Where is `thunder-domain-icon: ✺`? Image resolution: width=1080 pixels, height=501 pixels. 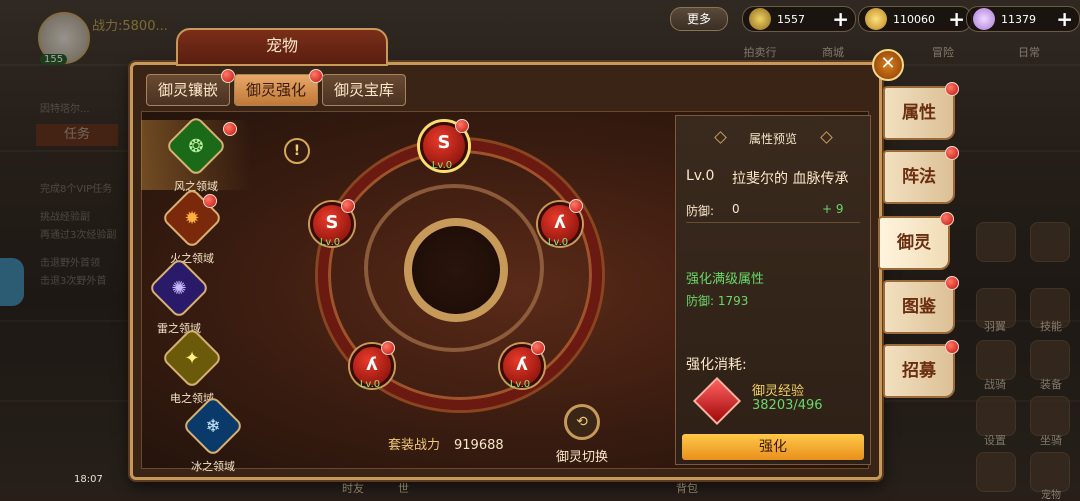 thunder-domain-icon: ✺ is located at coordinates (179, 288).